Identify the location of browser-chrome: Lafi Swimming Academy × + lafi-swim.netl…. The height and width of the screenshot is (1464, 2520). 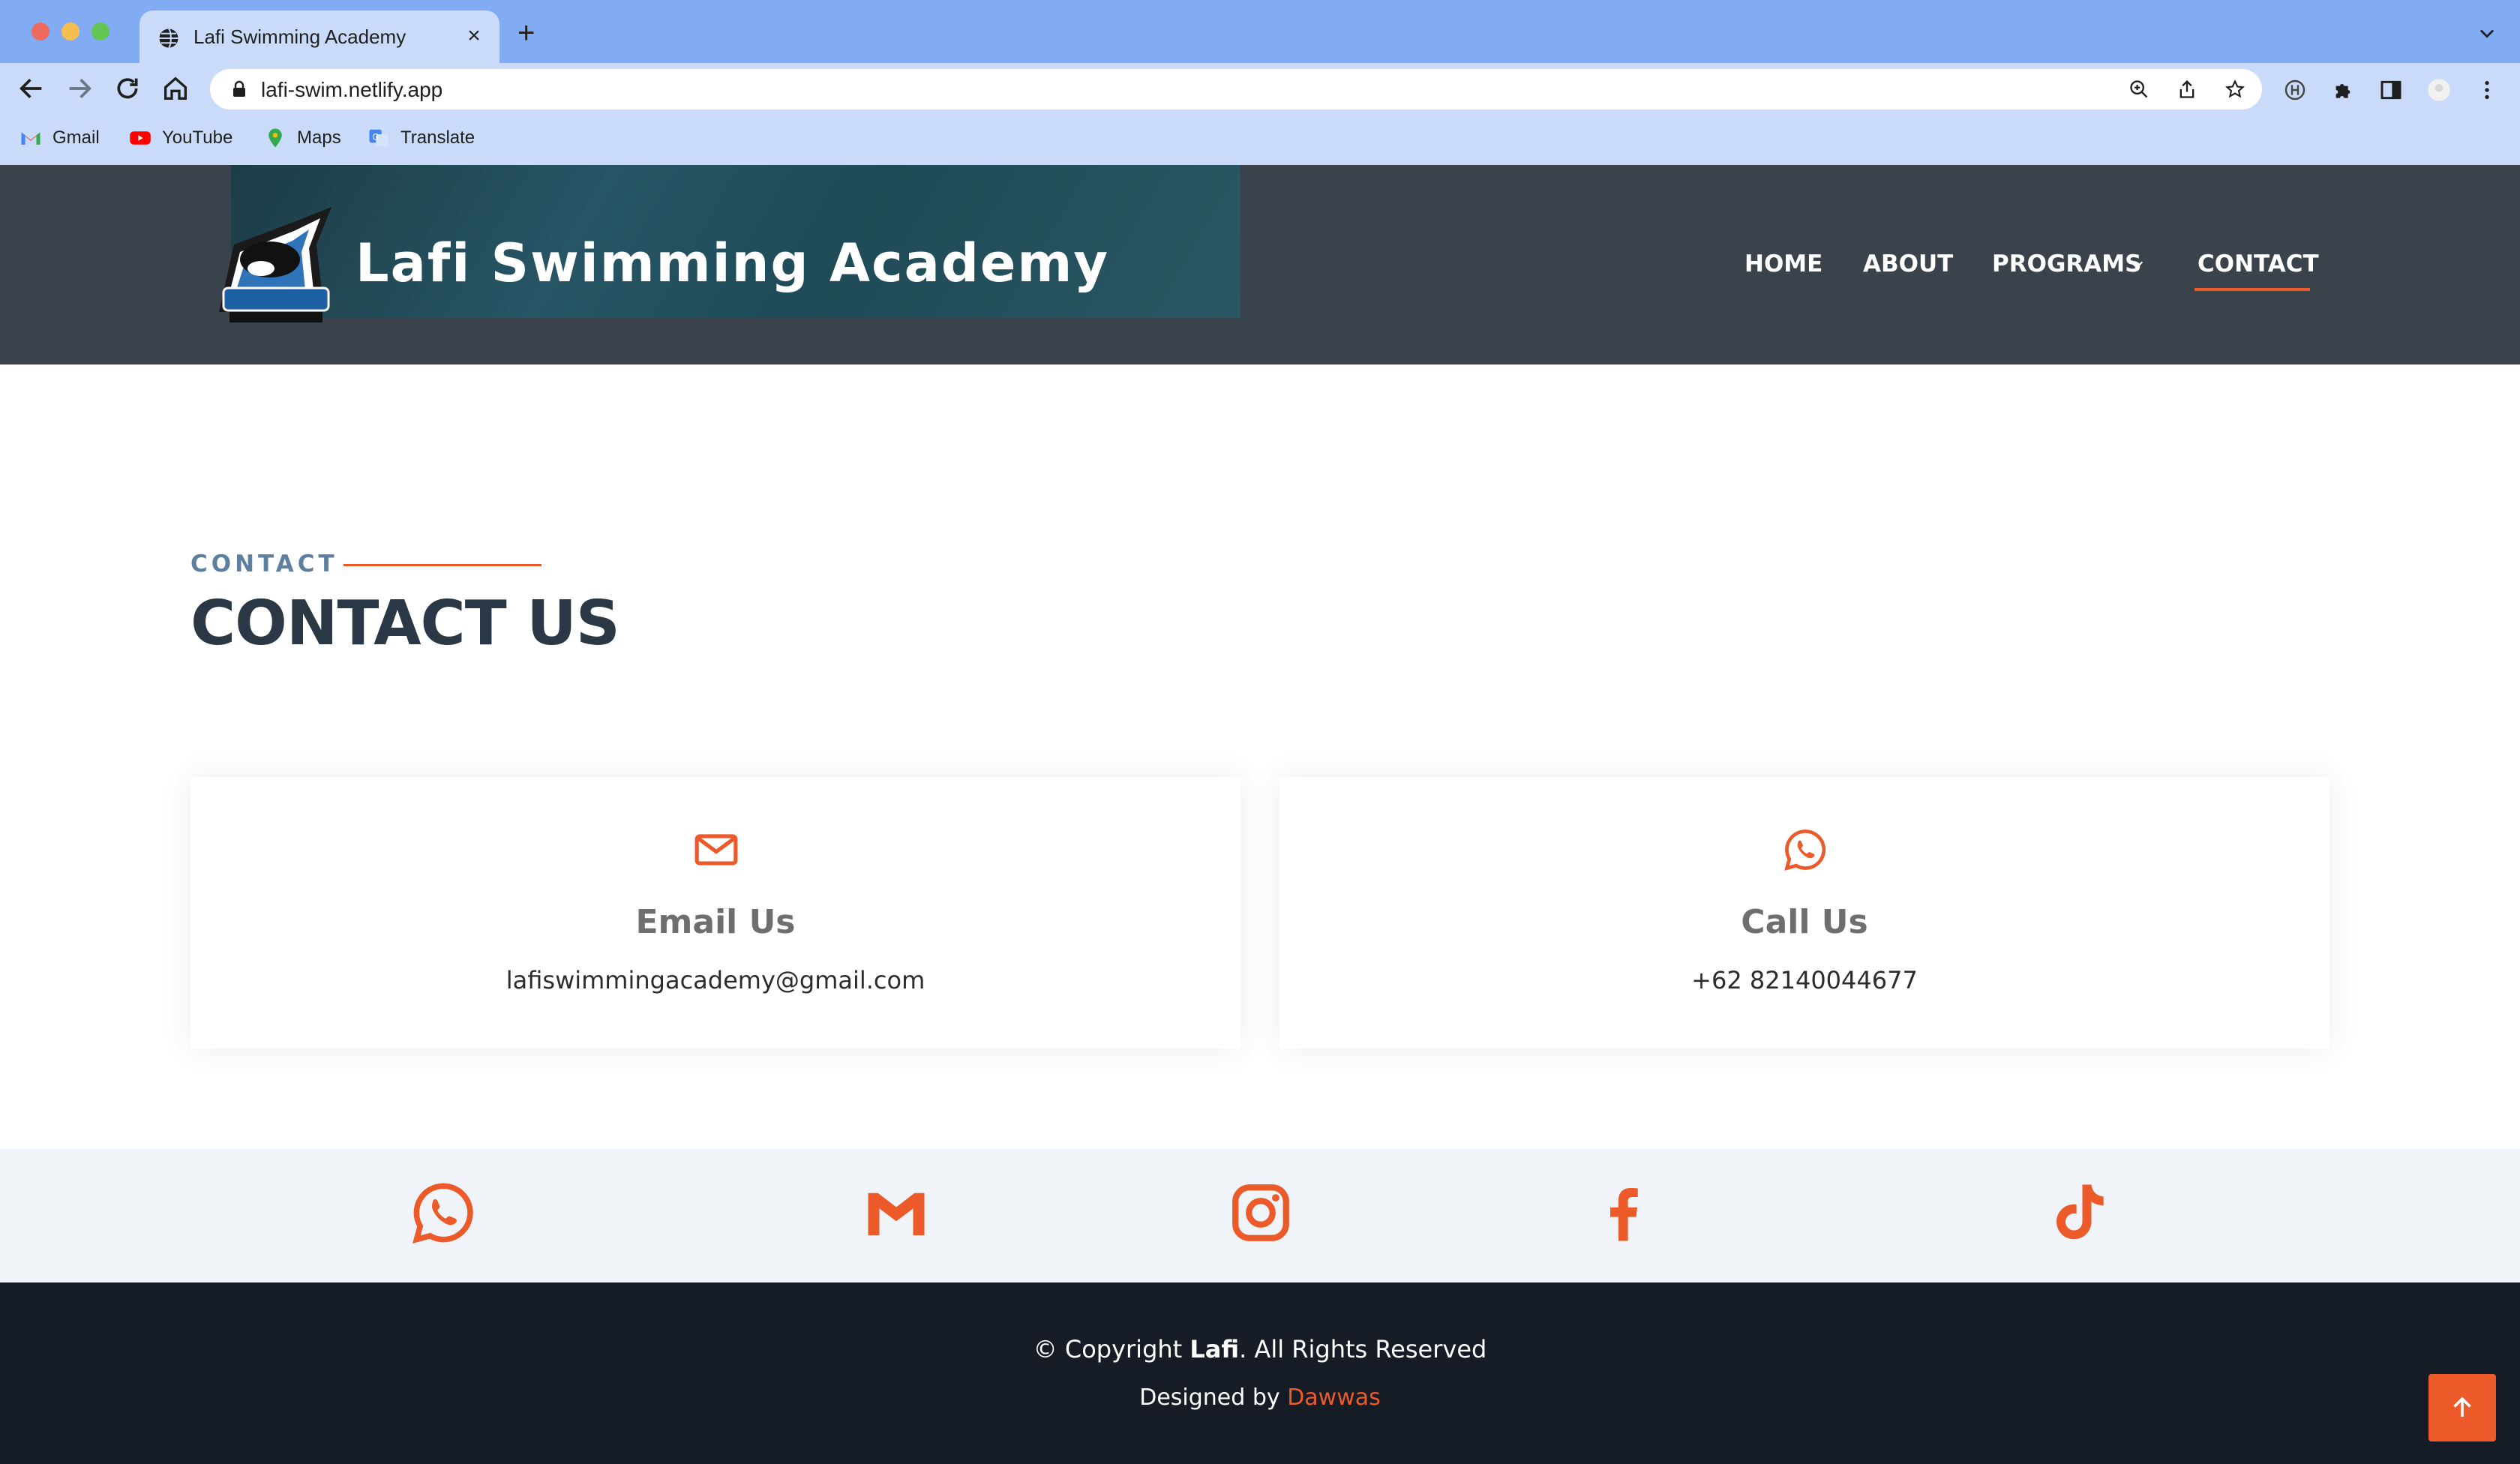
(1260, 82).